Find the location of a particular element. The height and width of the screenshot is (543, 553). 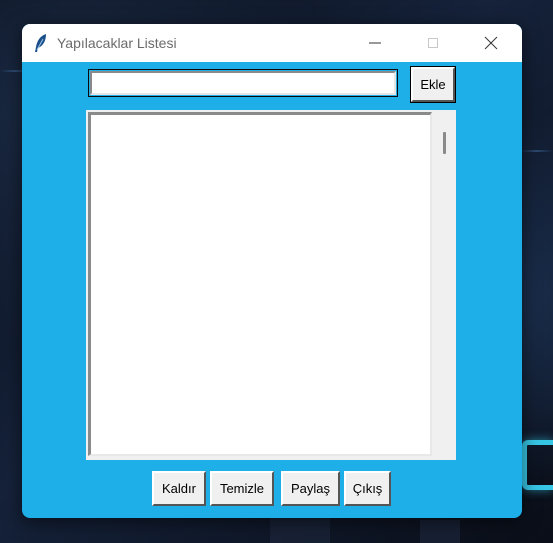

title-bar: Yapılacaklar Listesi is located at coordinates (272, 43).